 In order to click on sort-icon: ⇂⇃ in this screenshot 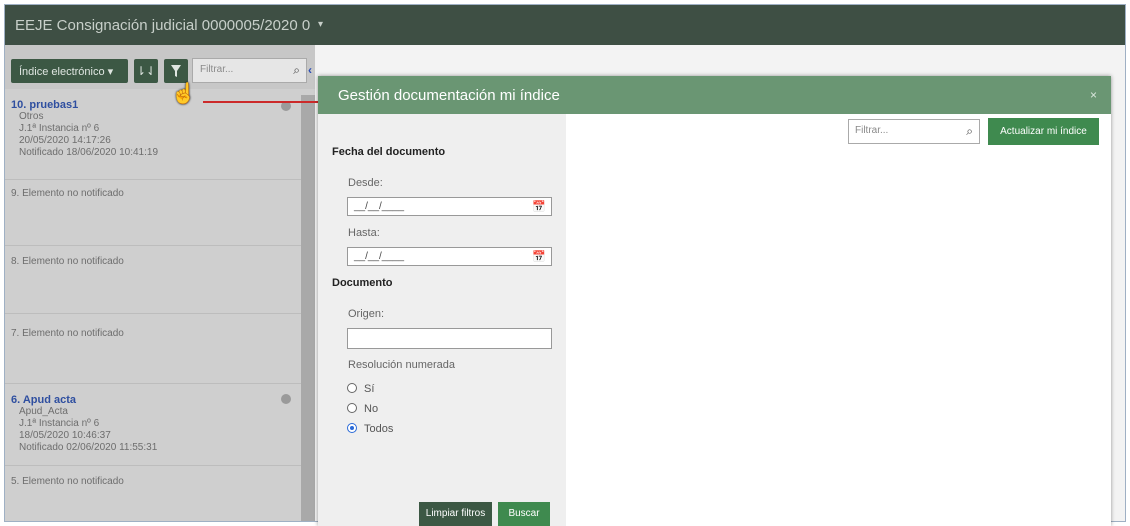, I will do `click(146, 71)`.